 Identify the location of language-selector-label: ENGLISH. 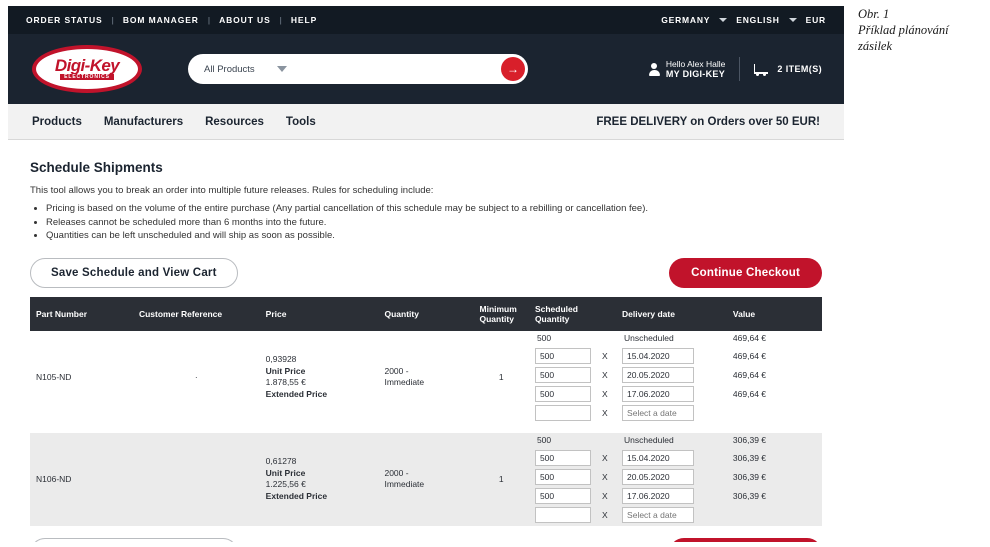
(757, 20).